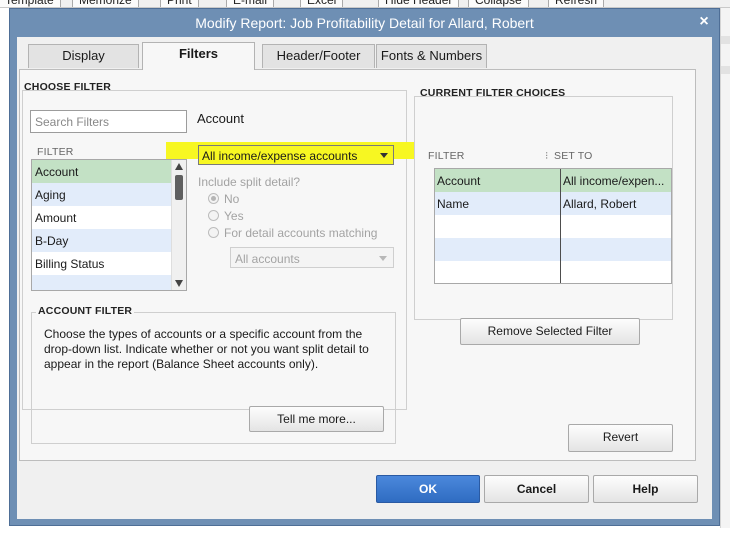  What do you see at coordinates (102, 282) in the screenshot?
I see `filter-item-partial` at bounding box center [102, 282].